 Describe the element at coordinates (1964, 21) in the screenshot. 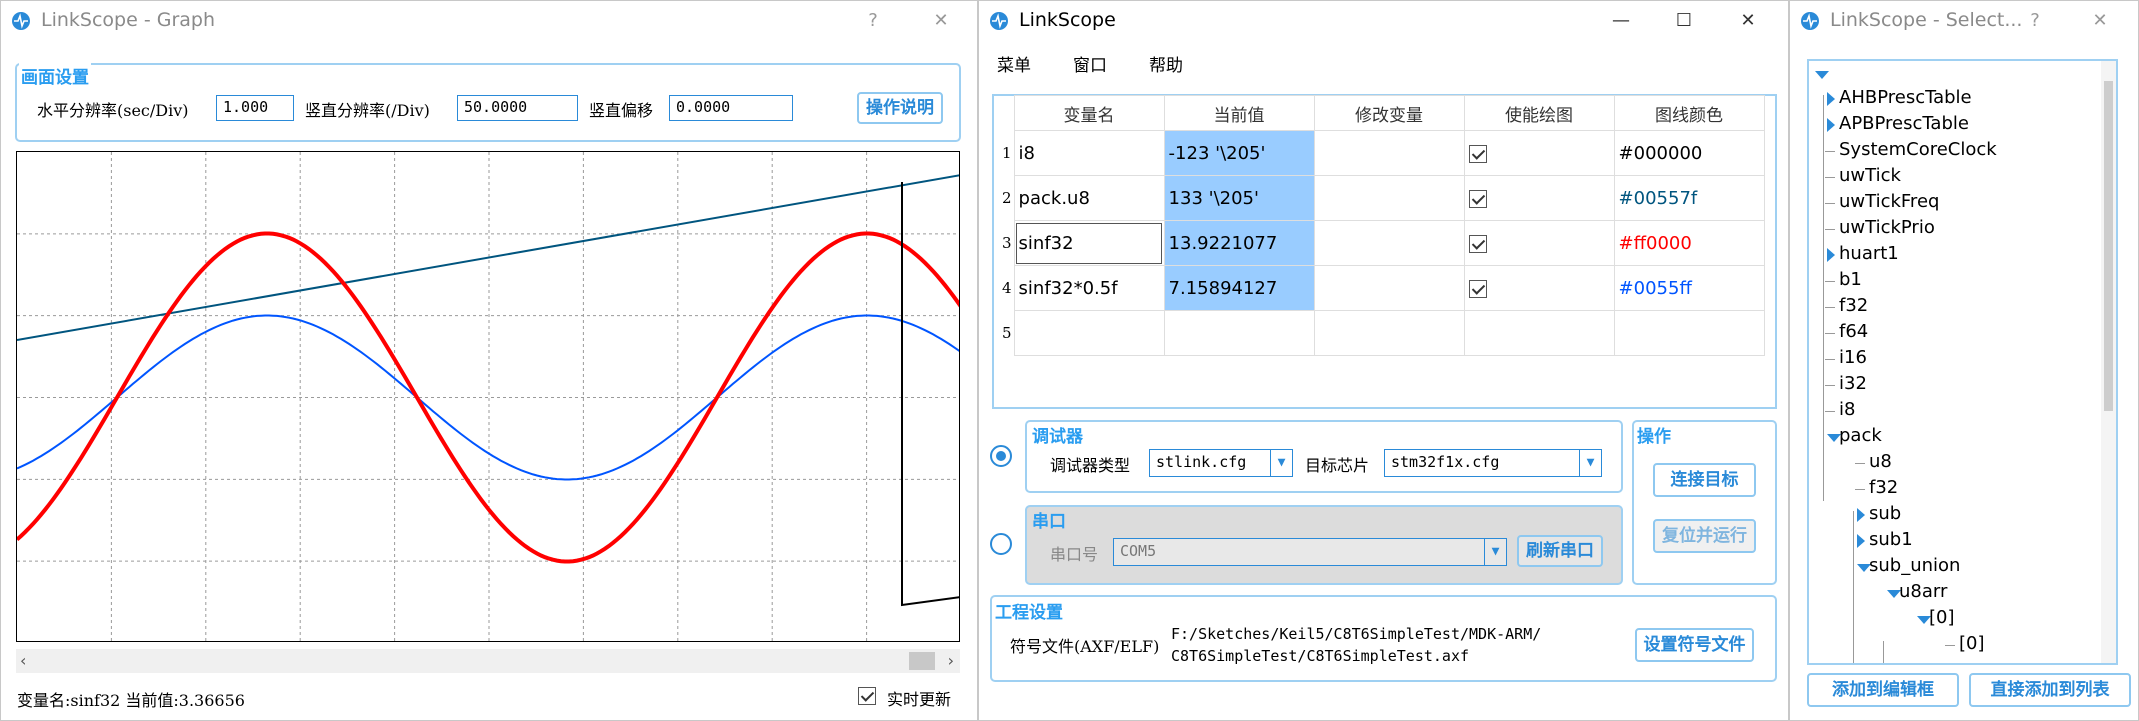

I see `select-titlebar: LinkScope - Select... ? ✕` at that location.